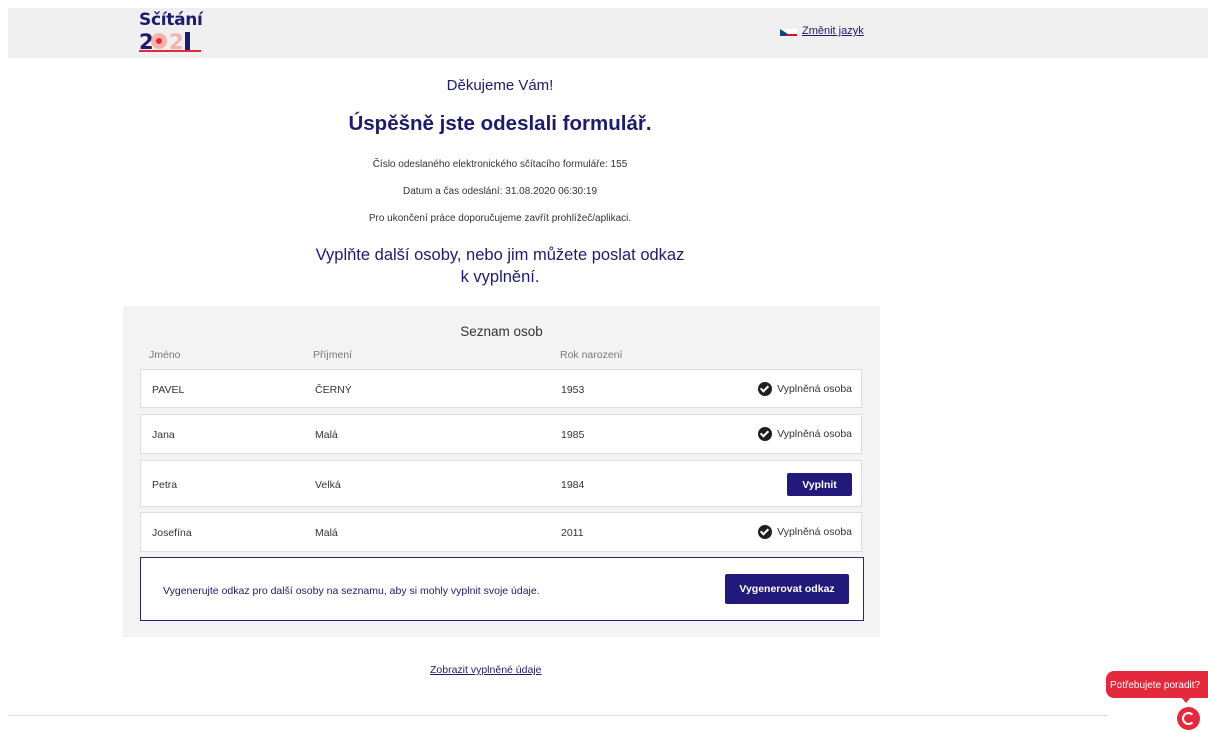 The image size is (1208, 731). I want to click on last-name-cell: ČERNÝ, so click(333, 390).